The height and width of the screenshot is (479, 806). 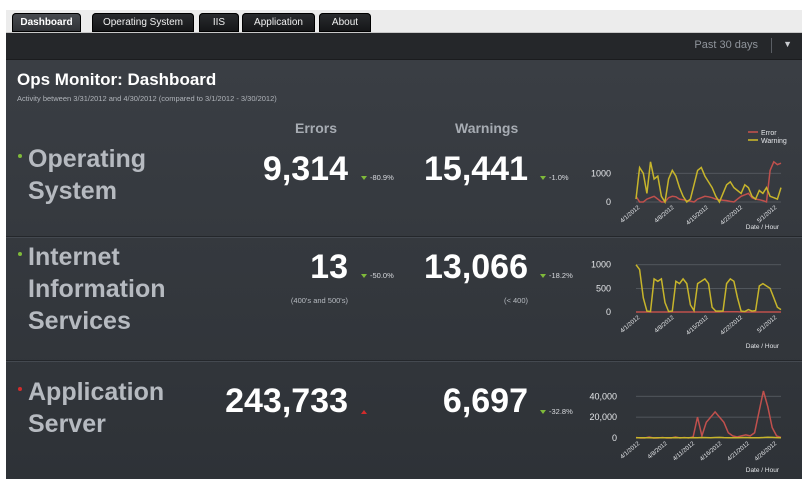 What do you see at coordinates (67, 424) in the screenshot?
I see `row-name-line: Server` at bounding box center [67, 424].